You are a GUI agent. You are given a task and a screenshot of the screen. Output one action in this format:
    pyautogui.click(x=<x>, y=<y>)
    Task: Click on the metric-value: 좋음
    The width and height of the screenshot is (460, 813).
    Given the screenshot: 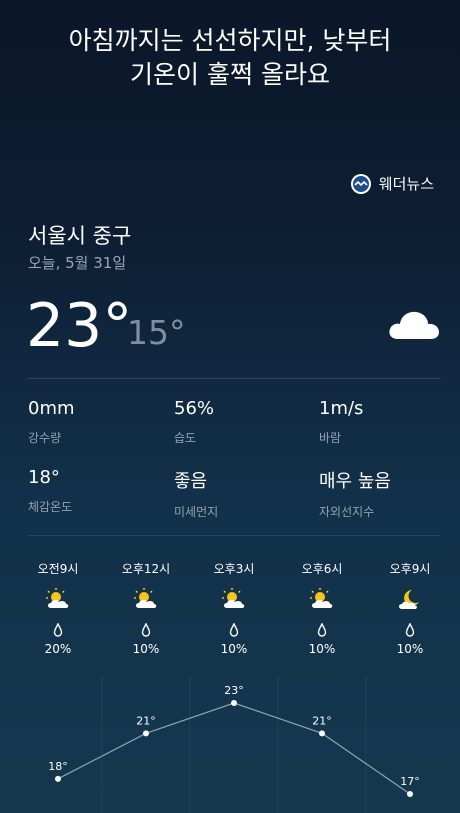 What is the action you would take?
    pyautogui.click(x=191, y=481)
    